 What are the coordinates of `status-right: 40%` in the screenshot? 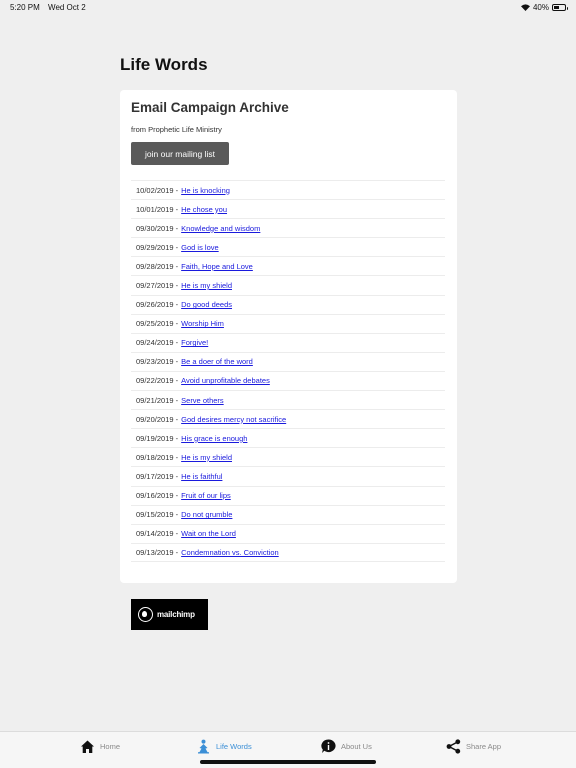 It's located at (544, 7).